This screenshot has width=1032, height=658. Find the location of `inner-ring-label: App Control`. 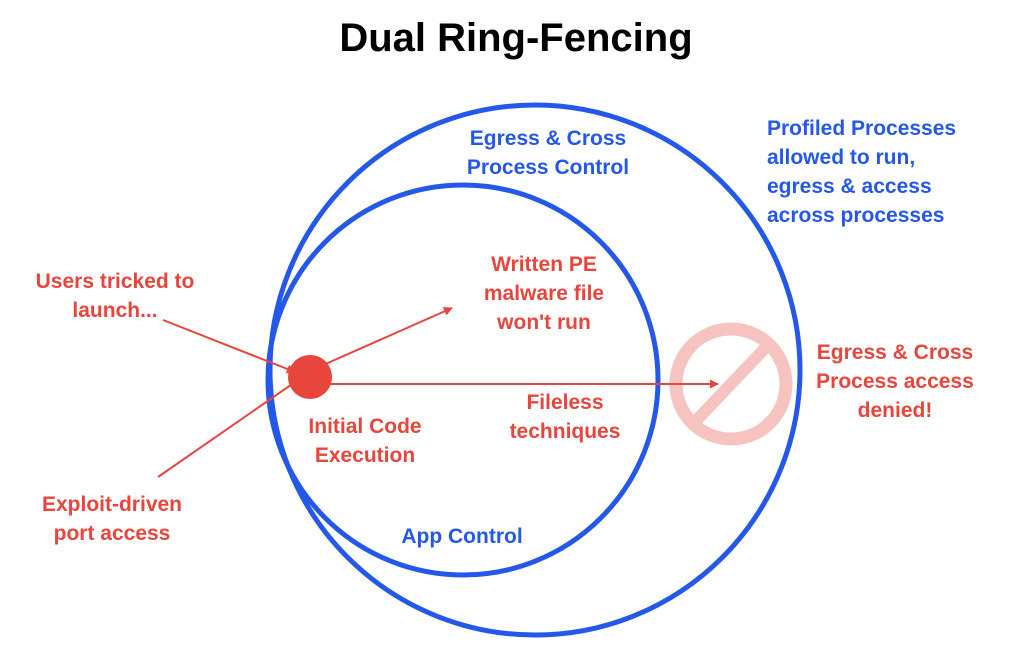

inner-ring-label: App Control is located at coordinates (462, 536).